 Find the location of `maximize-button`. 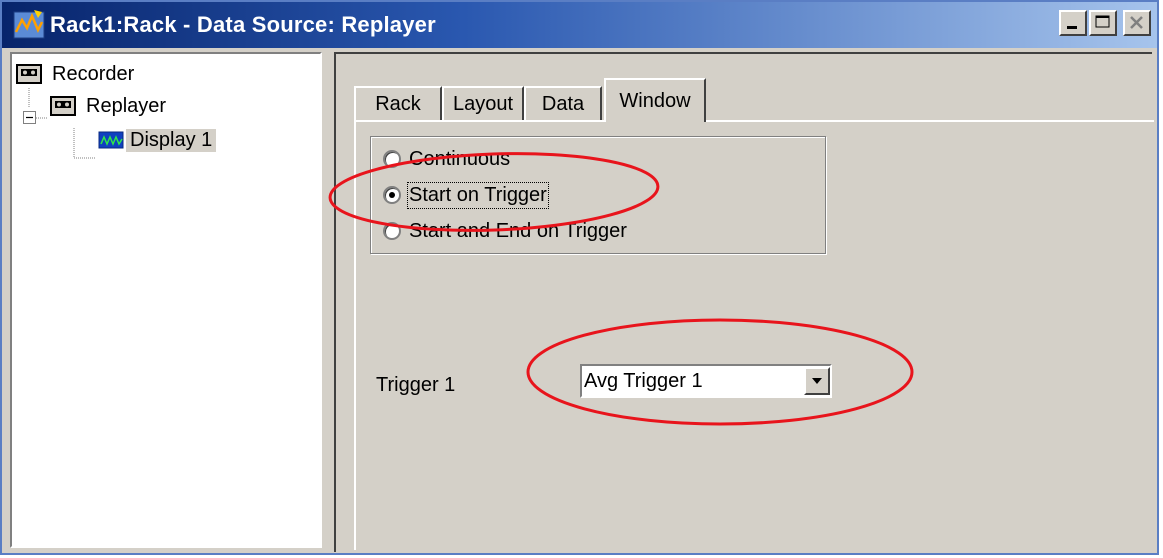

maximize-button is located at coordinates (1103, 23).